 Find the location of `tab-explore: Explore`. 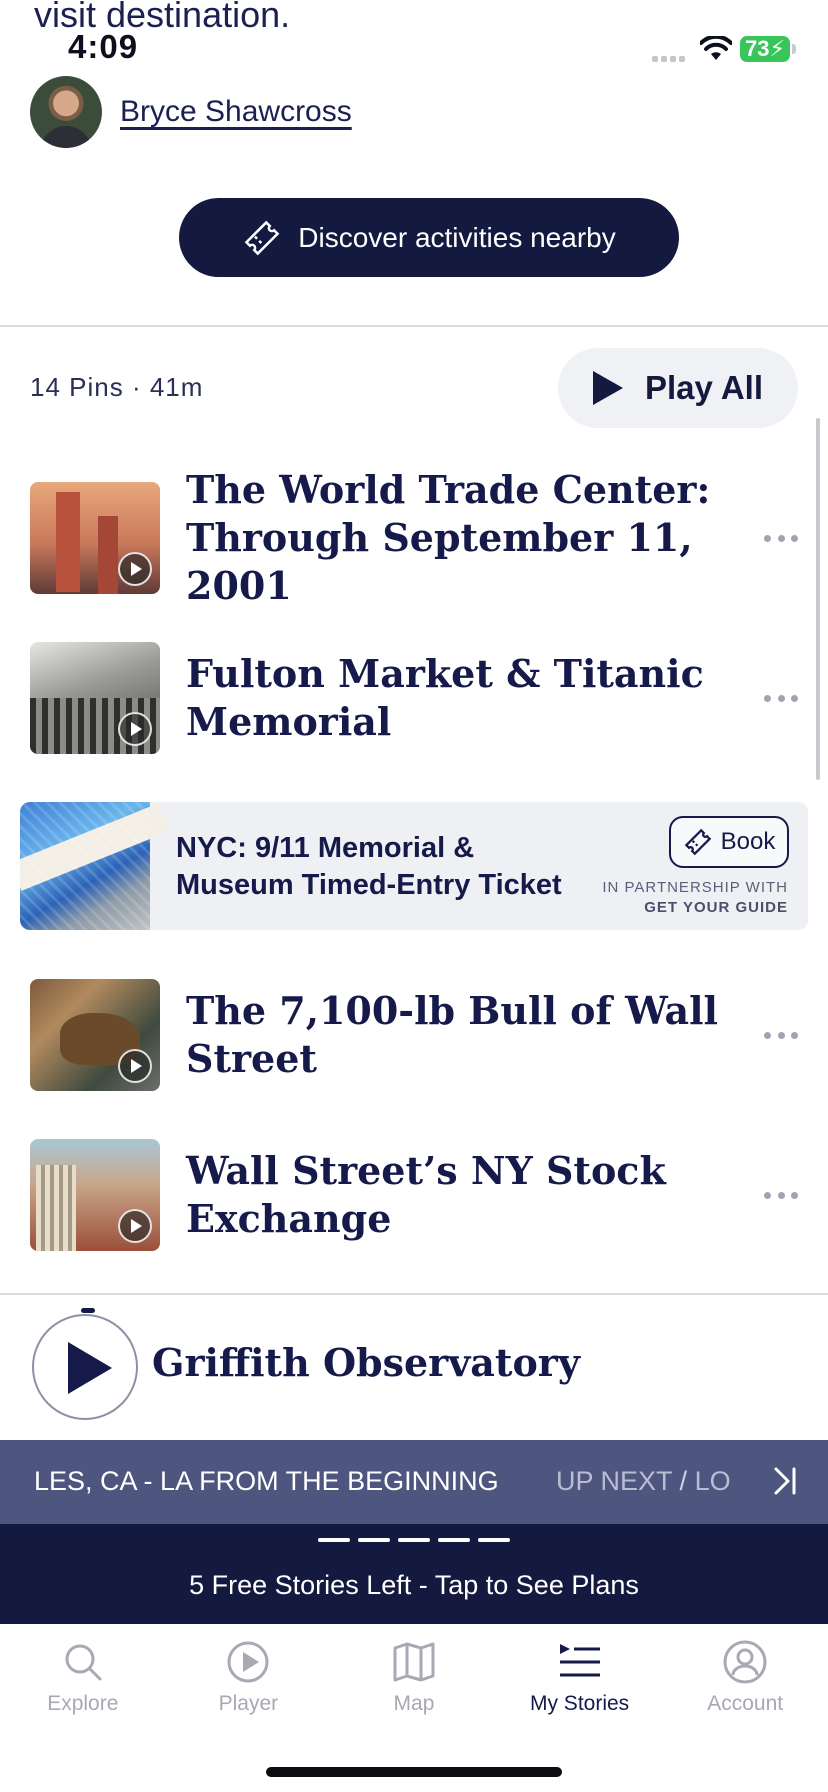

tab-explore: Explore is located at coordinates (83, 1684).